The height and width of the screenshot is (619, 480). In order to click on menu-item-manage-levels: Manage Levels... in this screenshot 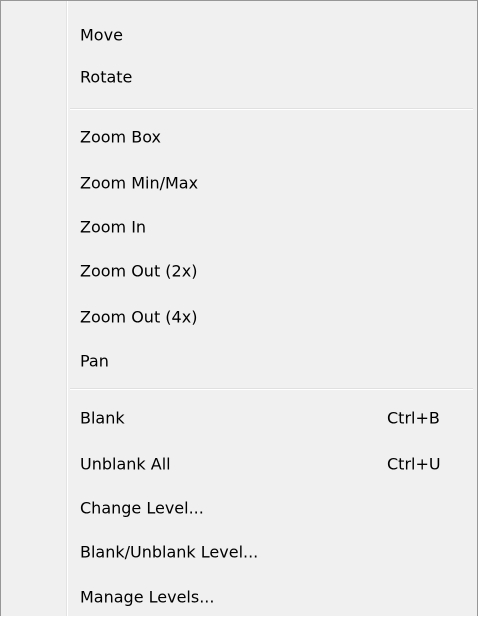, I will do `click(239, 597)`.